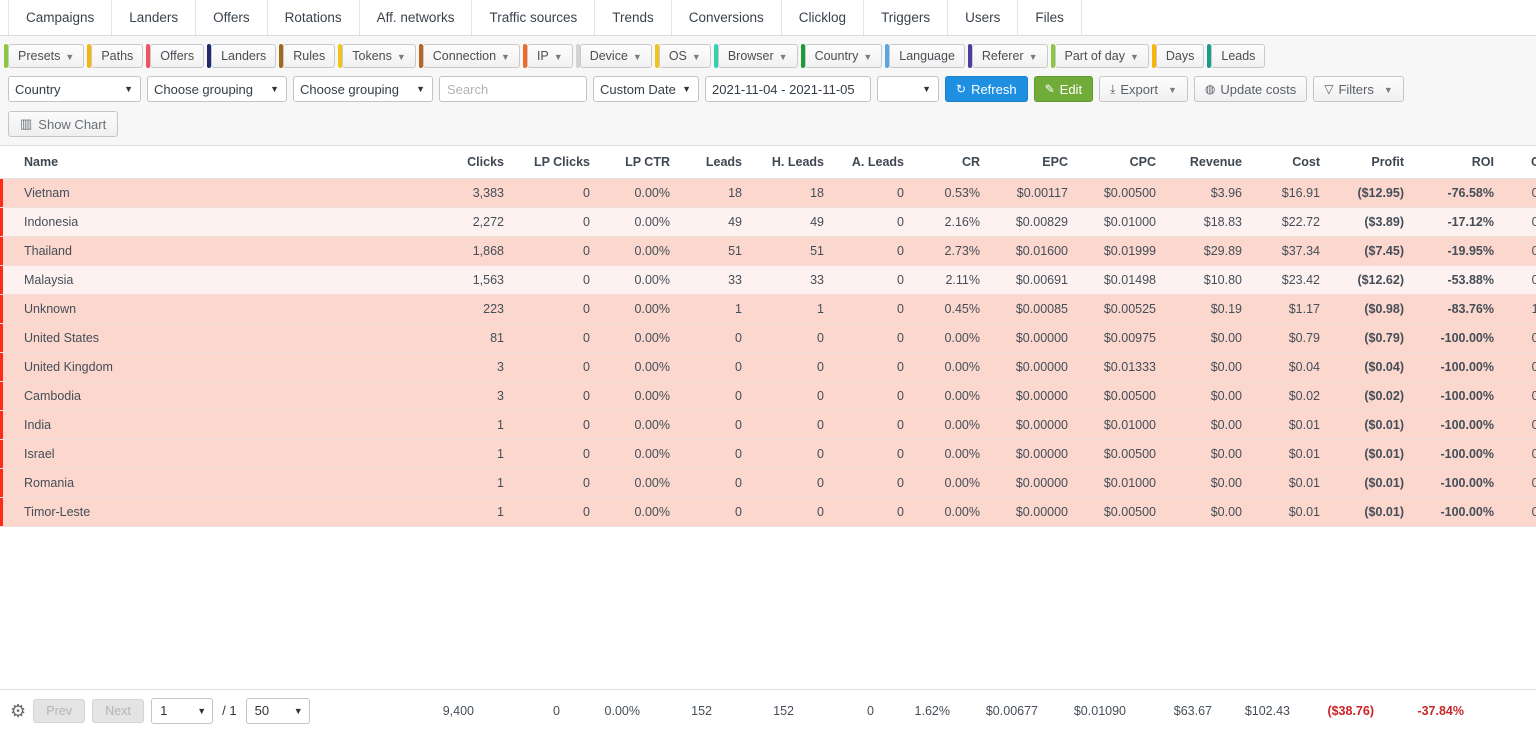 Image resolution: width=1536 pixels, height=731 pixels. I want to click on extra-select: ▼, so click(908, 89).